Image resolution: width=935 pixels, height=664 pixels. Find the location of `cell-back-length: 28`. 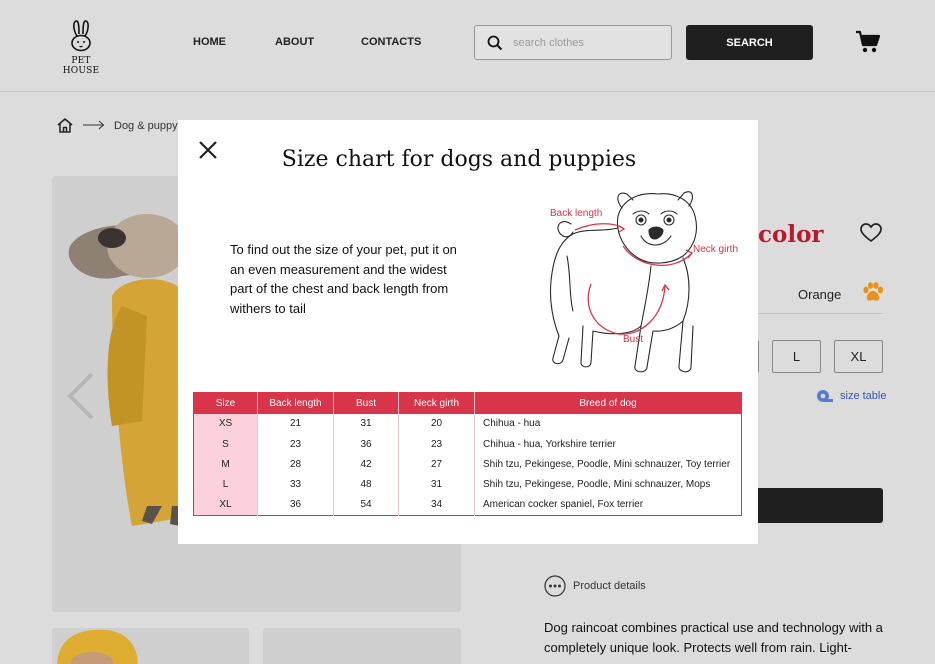

cell-back-length: 28 is located at coordinates (295, 464).